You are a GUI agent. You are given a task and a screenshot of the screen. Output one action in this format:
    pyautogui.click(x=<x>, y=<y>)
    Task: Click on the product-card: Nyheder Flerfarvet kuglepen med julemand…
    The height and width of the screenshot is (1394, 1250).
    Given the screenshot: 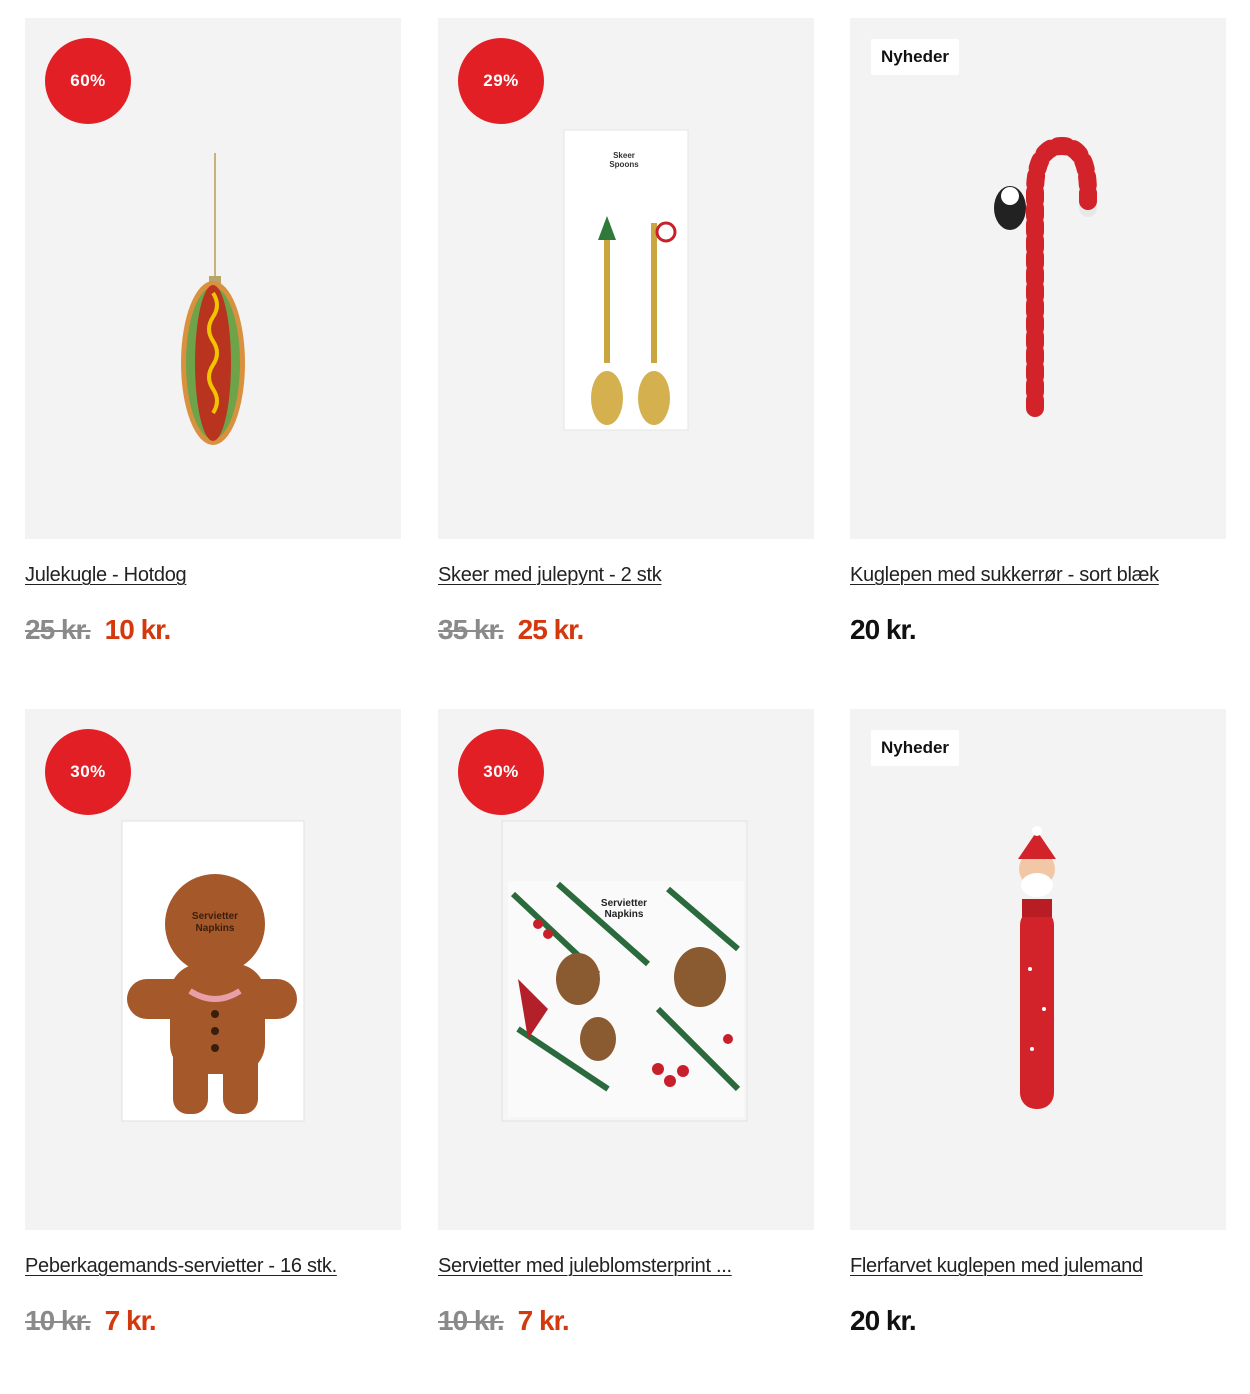 What is the action you would take?
    pyautogui.click(x=1038, y=1049)
    